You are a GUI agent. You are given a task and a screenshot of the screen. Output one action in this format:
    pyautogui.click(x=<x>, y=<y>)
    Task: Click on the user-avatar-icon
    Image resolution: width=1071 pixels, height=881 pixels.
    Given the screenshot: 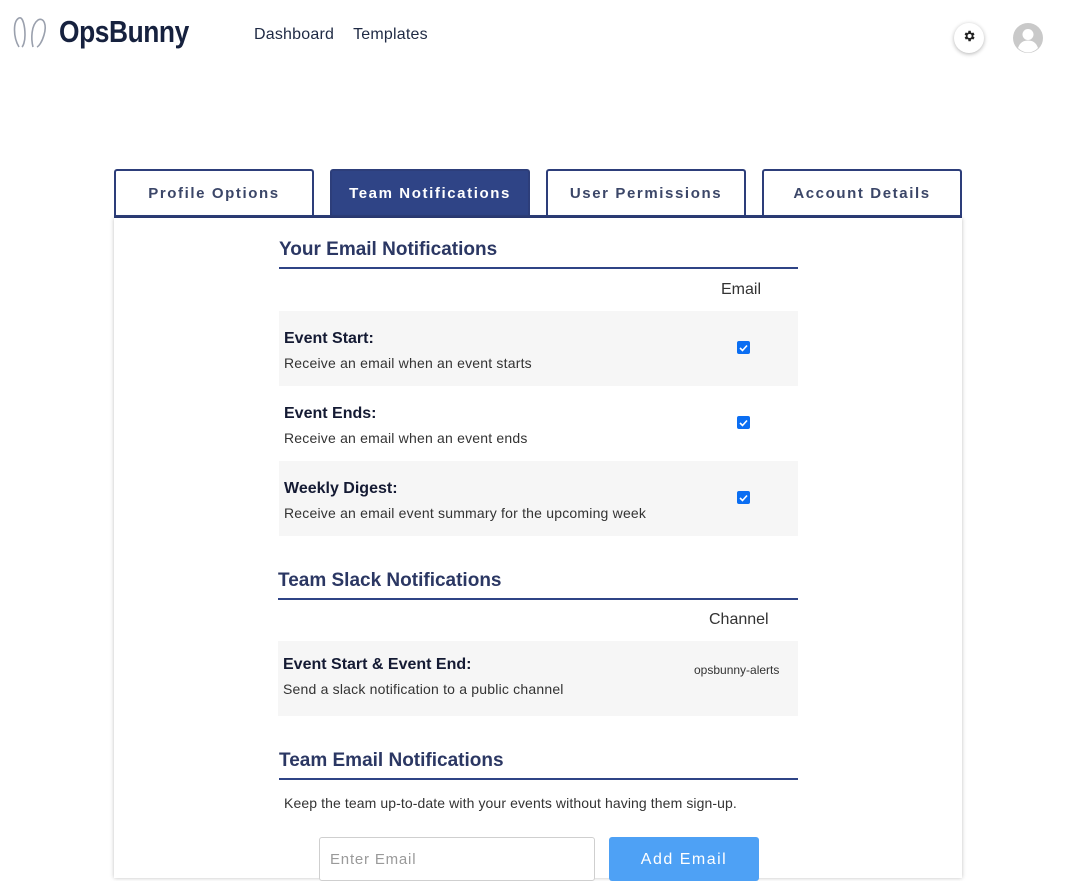 What is the action you would take?
    pyautogui.click(x=1028, y=40)
    